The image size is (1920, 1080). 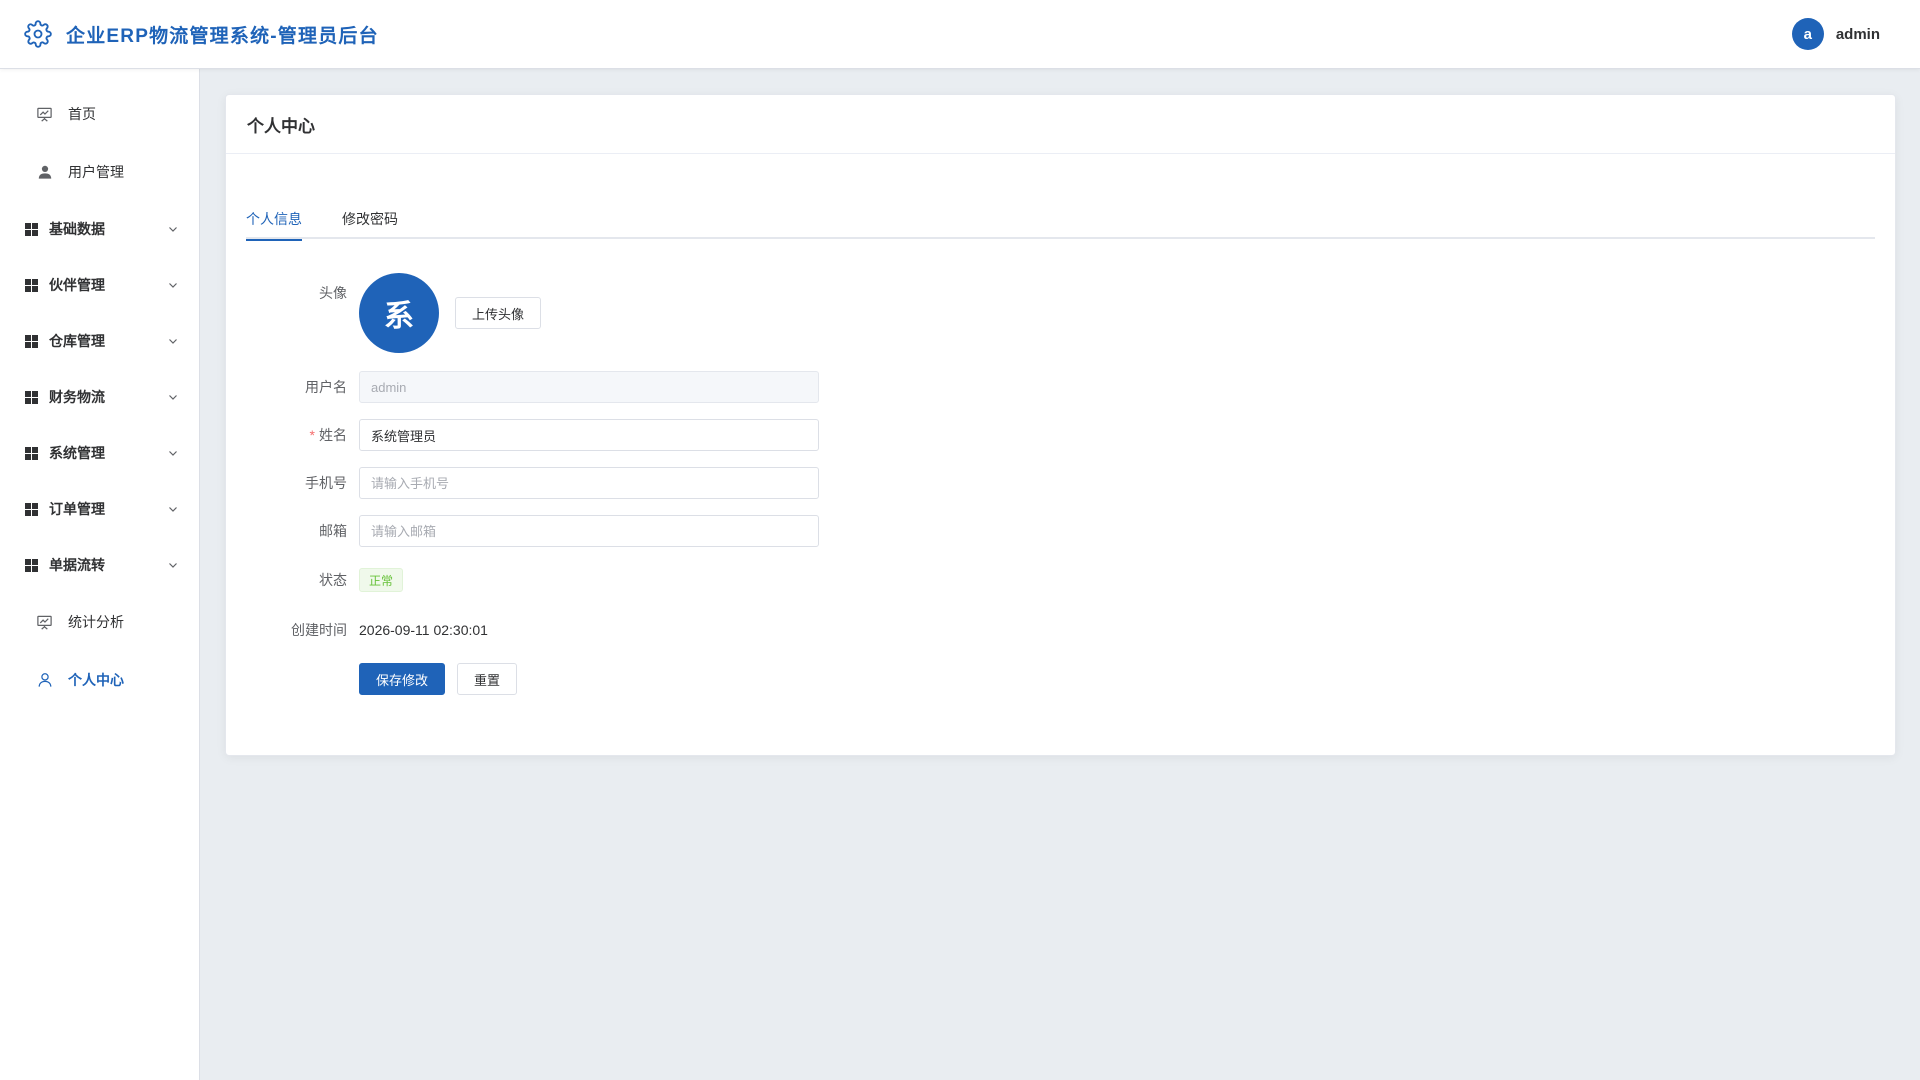 I want to click on save-button: 保存修改, so click(x=402, y=679).